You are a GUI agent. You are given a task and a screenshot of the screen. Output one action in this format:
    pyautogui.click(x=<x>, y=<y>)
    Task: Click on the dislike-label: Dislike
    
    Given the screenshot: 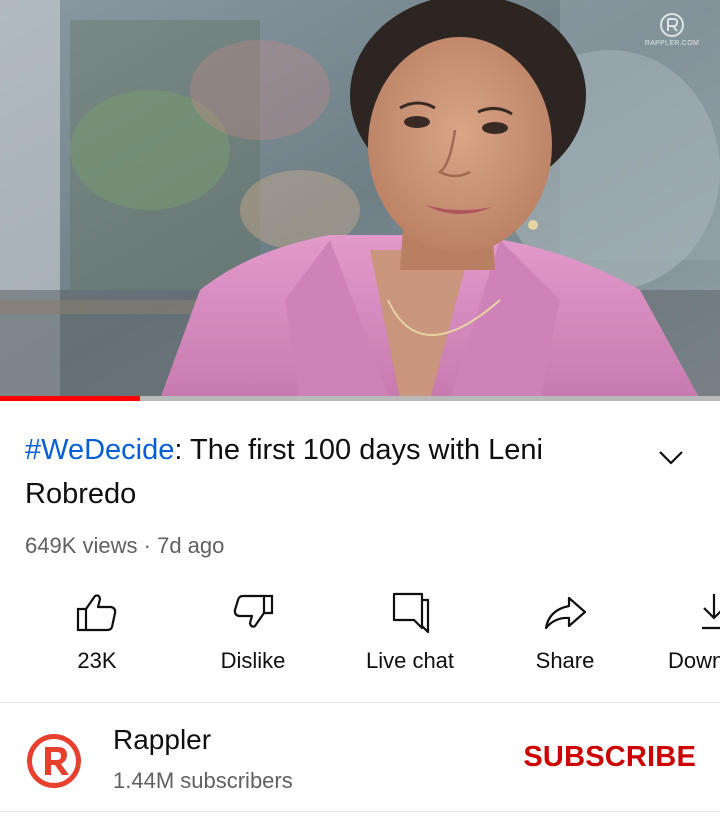 What is the action you would take?
    pyautogui.click(x=253, y=660)
    